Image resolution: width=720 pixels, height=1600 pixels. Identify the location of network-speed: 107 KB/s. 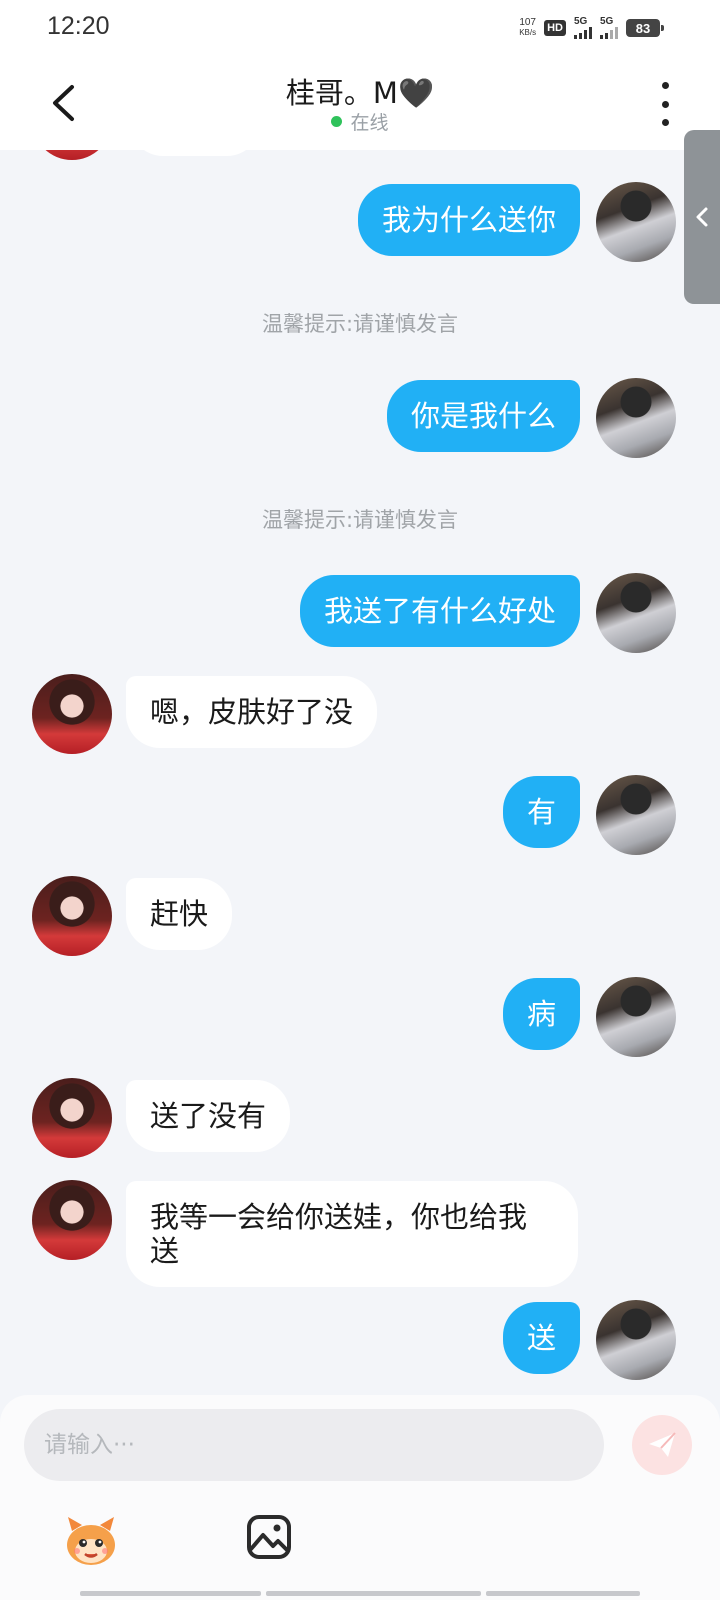
(527, 28).